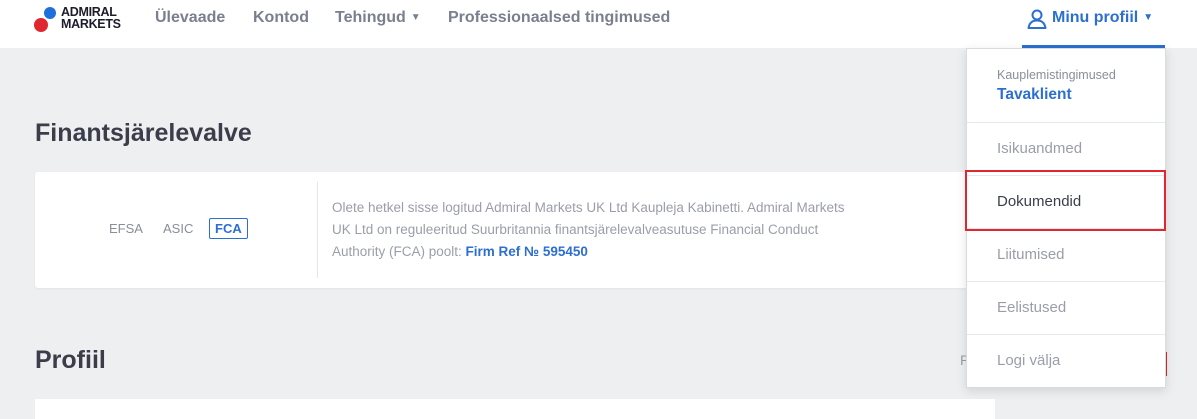 This screenshot has height=419, width=1197. I want to click on regulator-tab-fca: FCA, so click(228, 228).